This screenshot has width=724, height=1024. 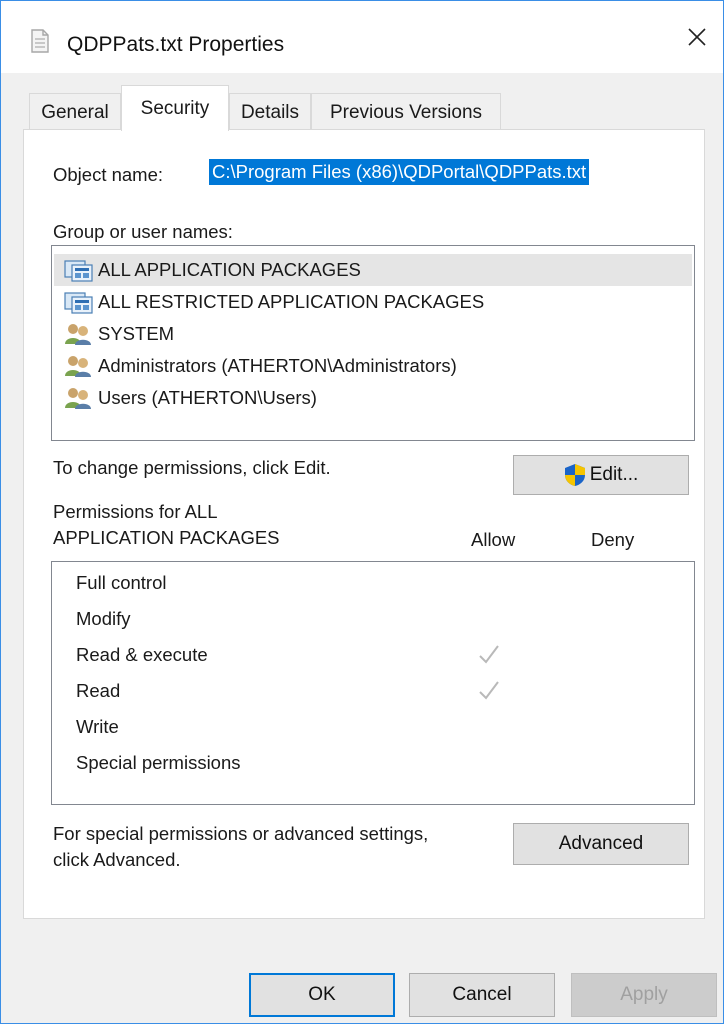 I want to click on permissions-for-label-line1: Permissions for ALL, so click(x=135, y=511).